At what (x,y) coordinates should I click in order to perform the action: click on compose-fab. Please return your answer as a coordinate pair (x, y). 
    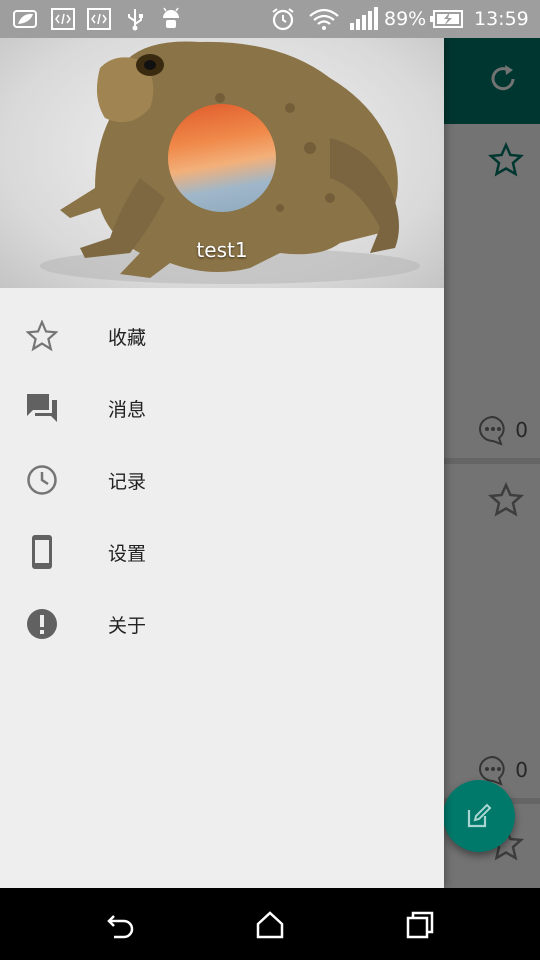
    Looking at the image, I should click on (479, 816).